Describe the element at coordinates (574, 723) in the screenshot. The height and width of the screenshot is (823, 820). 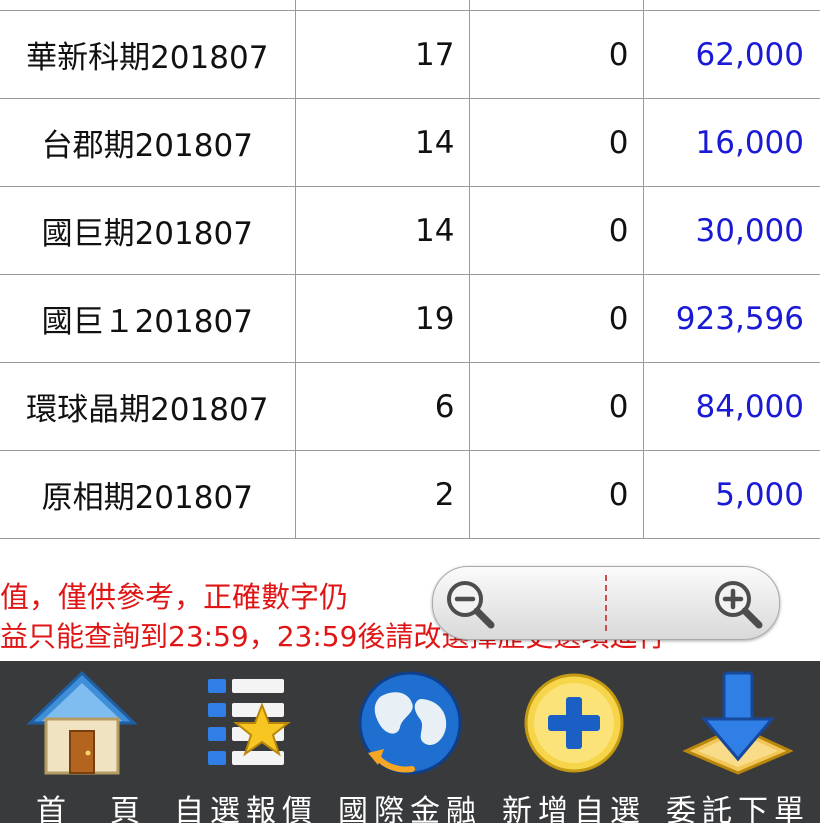
I see `add-plus-icon` at that location.